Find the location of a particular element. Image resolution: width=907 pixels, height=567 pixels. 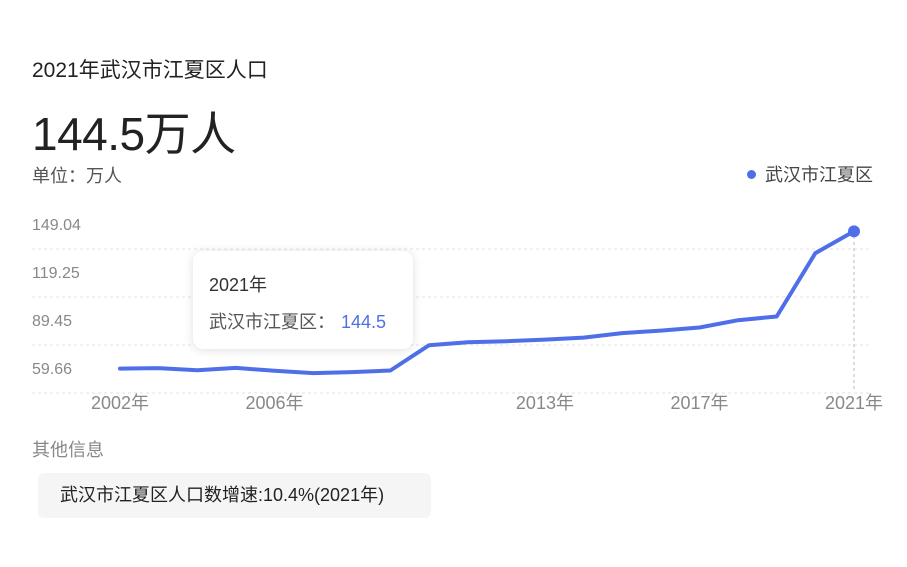

x-tick-label: 2002年 is located at coordinates (120, 403).